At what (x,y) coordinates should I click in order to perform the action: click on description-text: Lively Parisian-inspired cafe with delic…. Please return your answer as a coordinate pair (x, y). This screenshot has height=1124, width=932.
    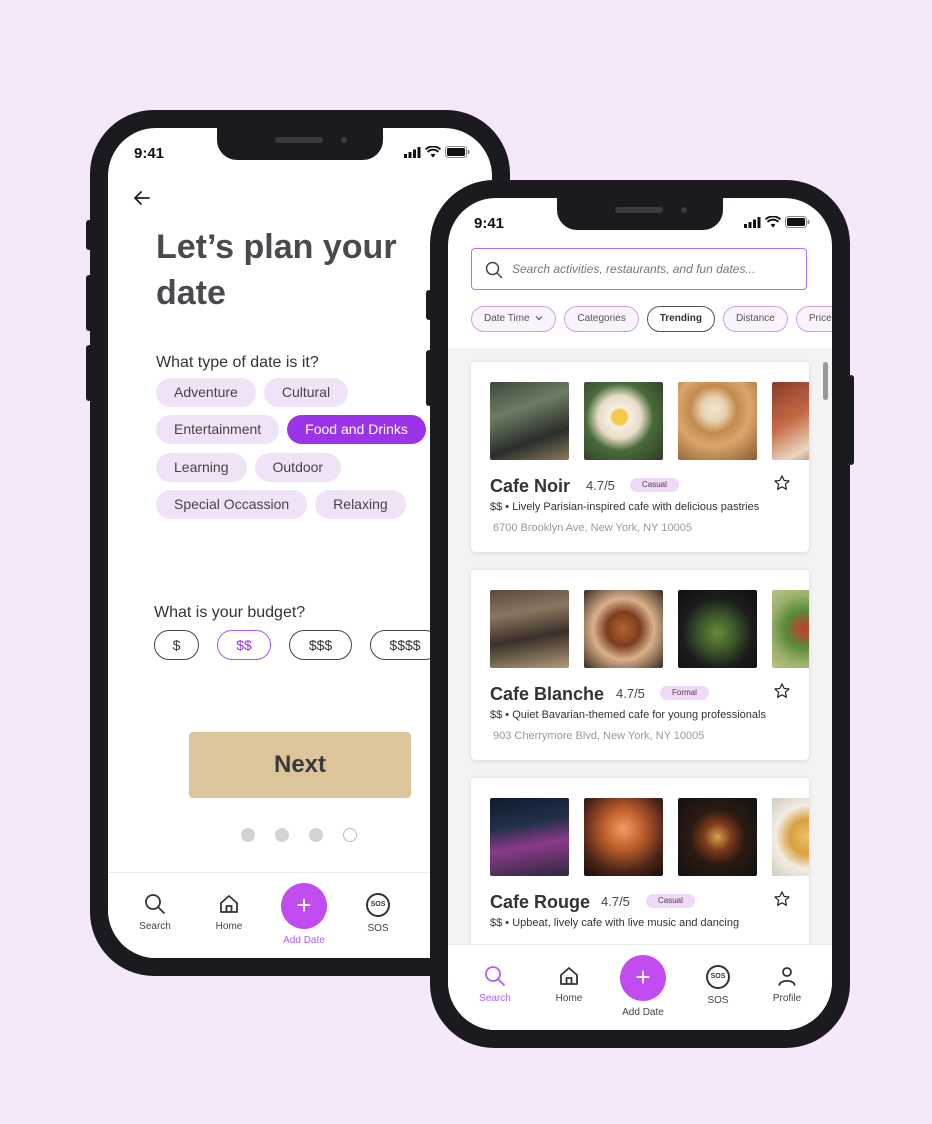
    Looking at the image, I should click on (636, 507).